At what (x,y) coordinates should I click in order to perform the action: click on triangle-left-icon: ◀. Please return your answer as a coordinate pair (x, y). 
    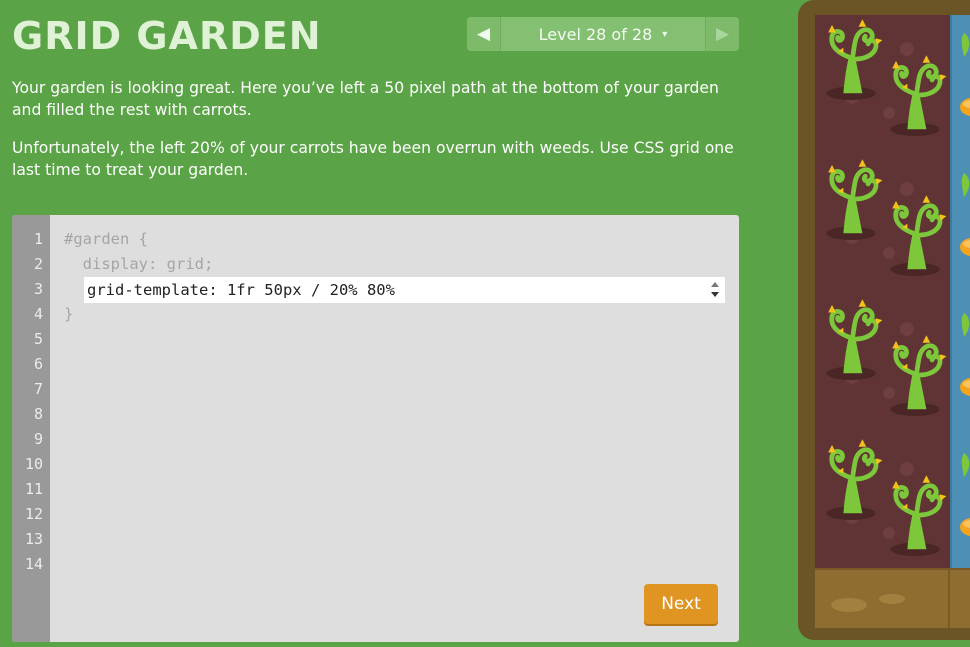
    Looking at the image, I should click on (483, 34).